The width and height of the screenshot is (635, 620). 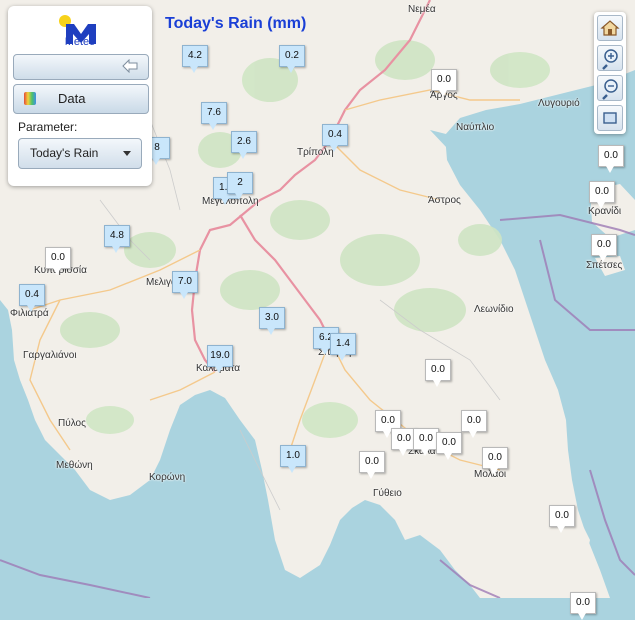 What do you see at coordinates (272, 321) in the screenshot?
I see `rain-station-marker: 3.0` at bounding box center [272, 321].